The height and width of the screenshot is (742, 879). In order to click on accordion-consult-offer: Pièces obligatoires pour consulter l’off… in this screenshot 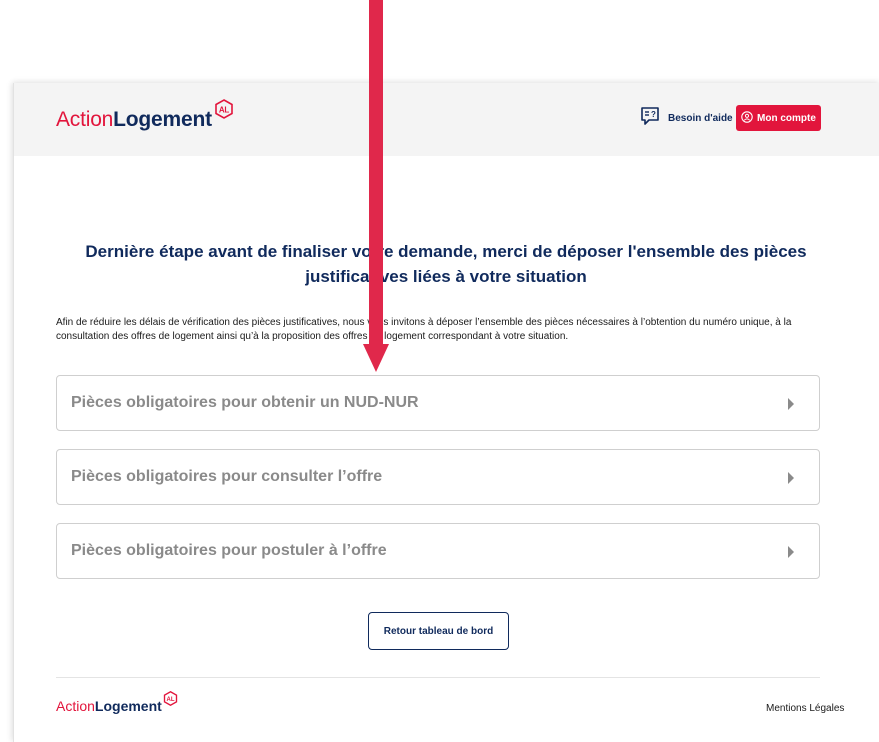, I will do `click(438, 477)`.